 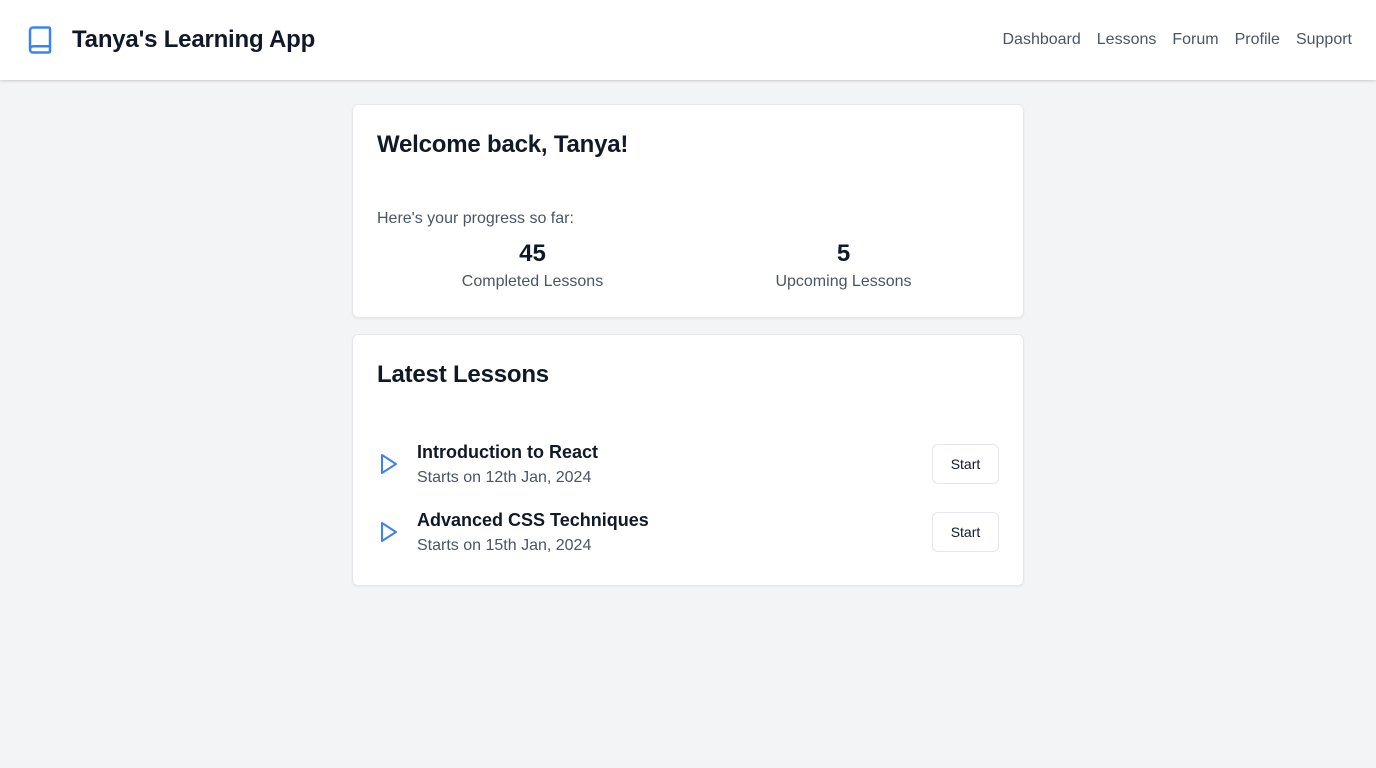 What do you see at coordinates (1257, 40) in the screenshot?
I see `nav-link-profile: Profile` at bounding box center [1257, 40].